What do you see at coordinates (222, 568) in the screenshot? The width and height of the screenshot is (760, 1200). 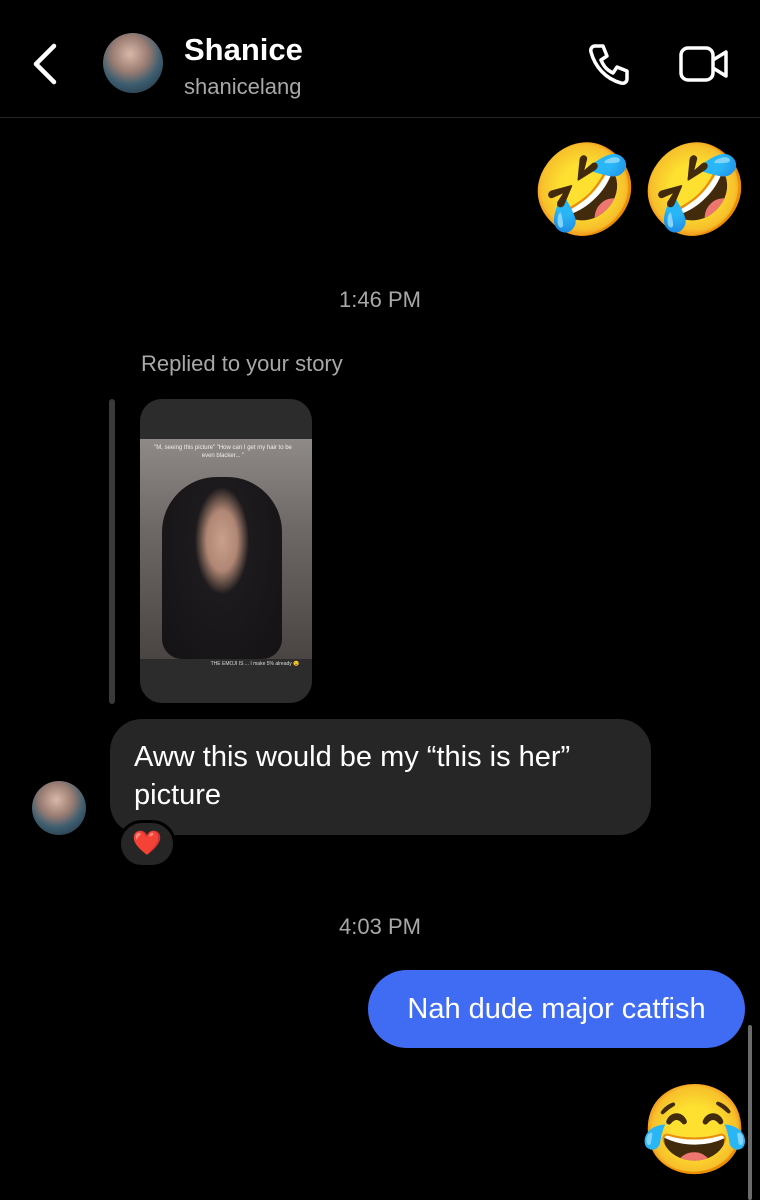 I see `story-person` at bounding box center [222, 568].